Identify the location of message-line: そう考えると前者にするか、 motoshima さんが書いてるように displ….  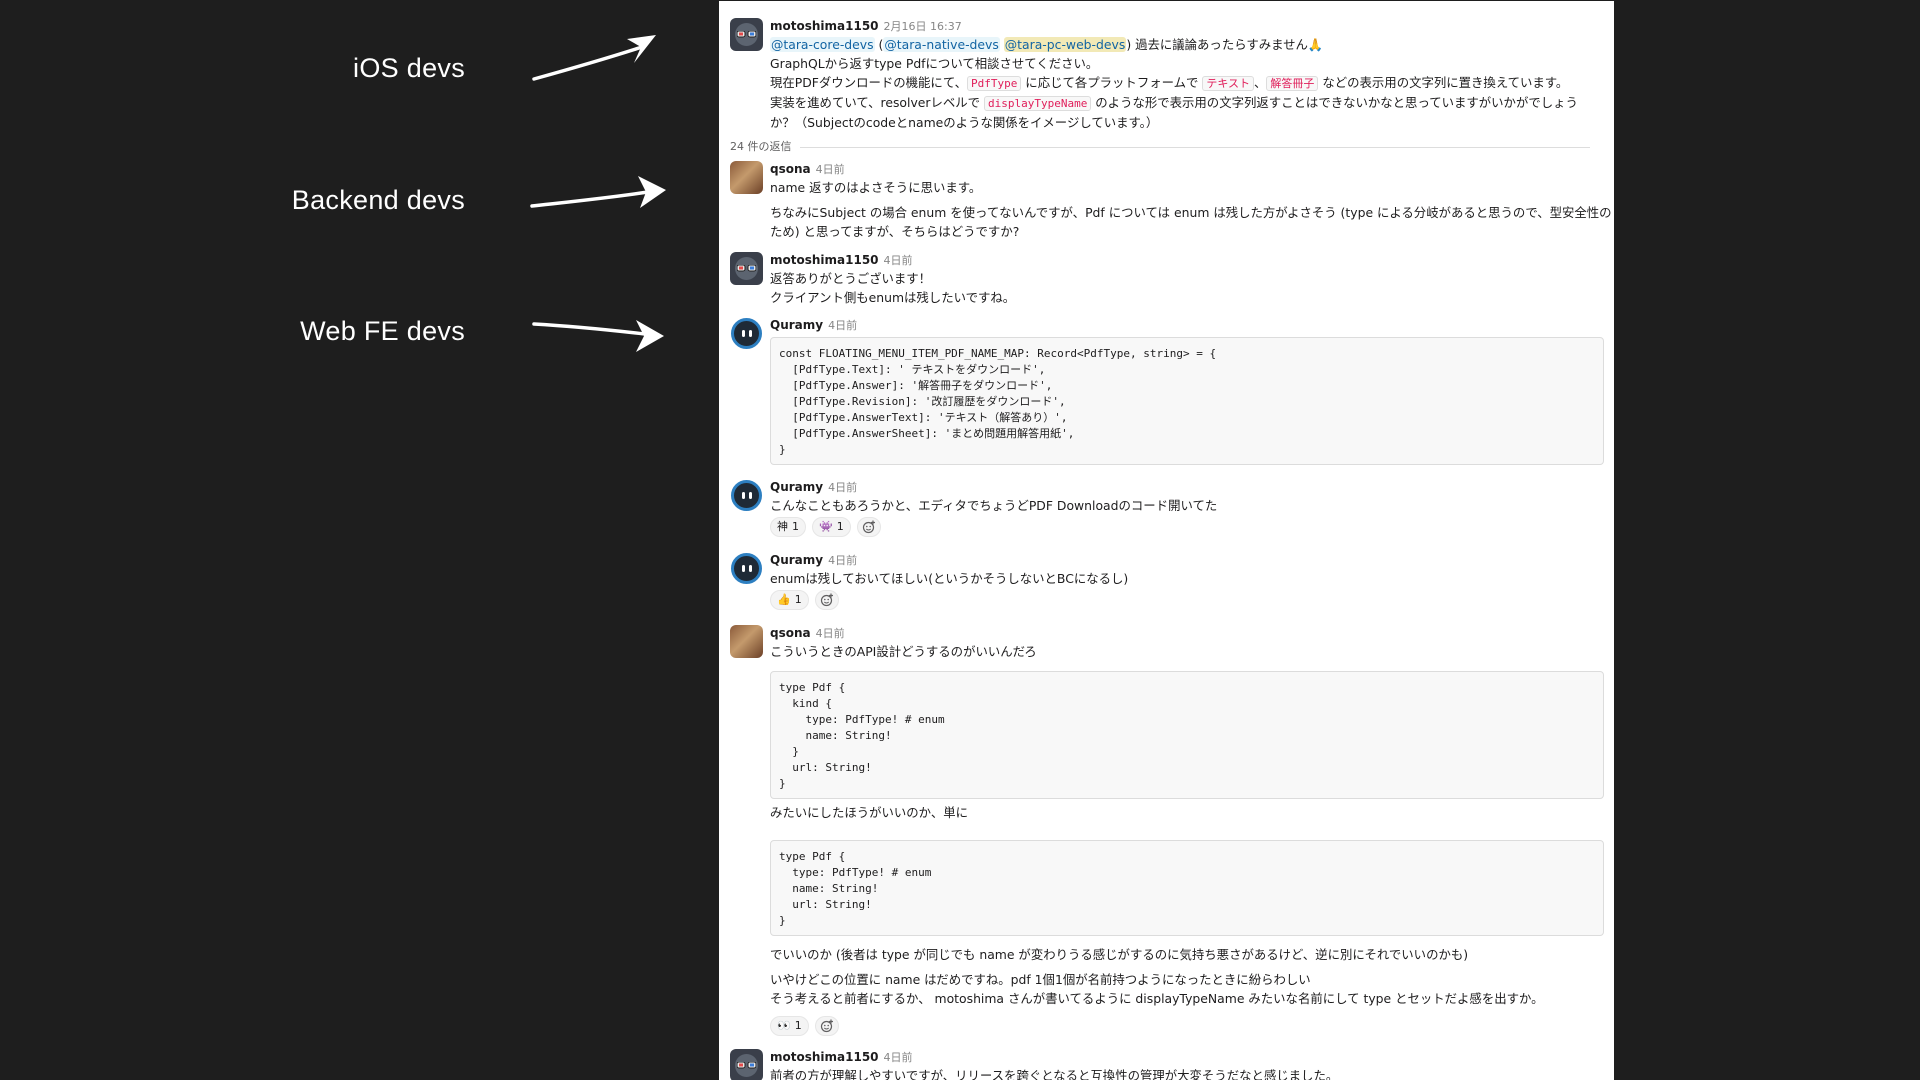
(1157, 998).